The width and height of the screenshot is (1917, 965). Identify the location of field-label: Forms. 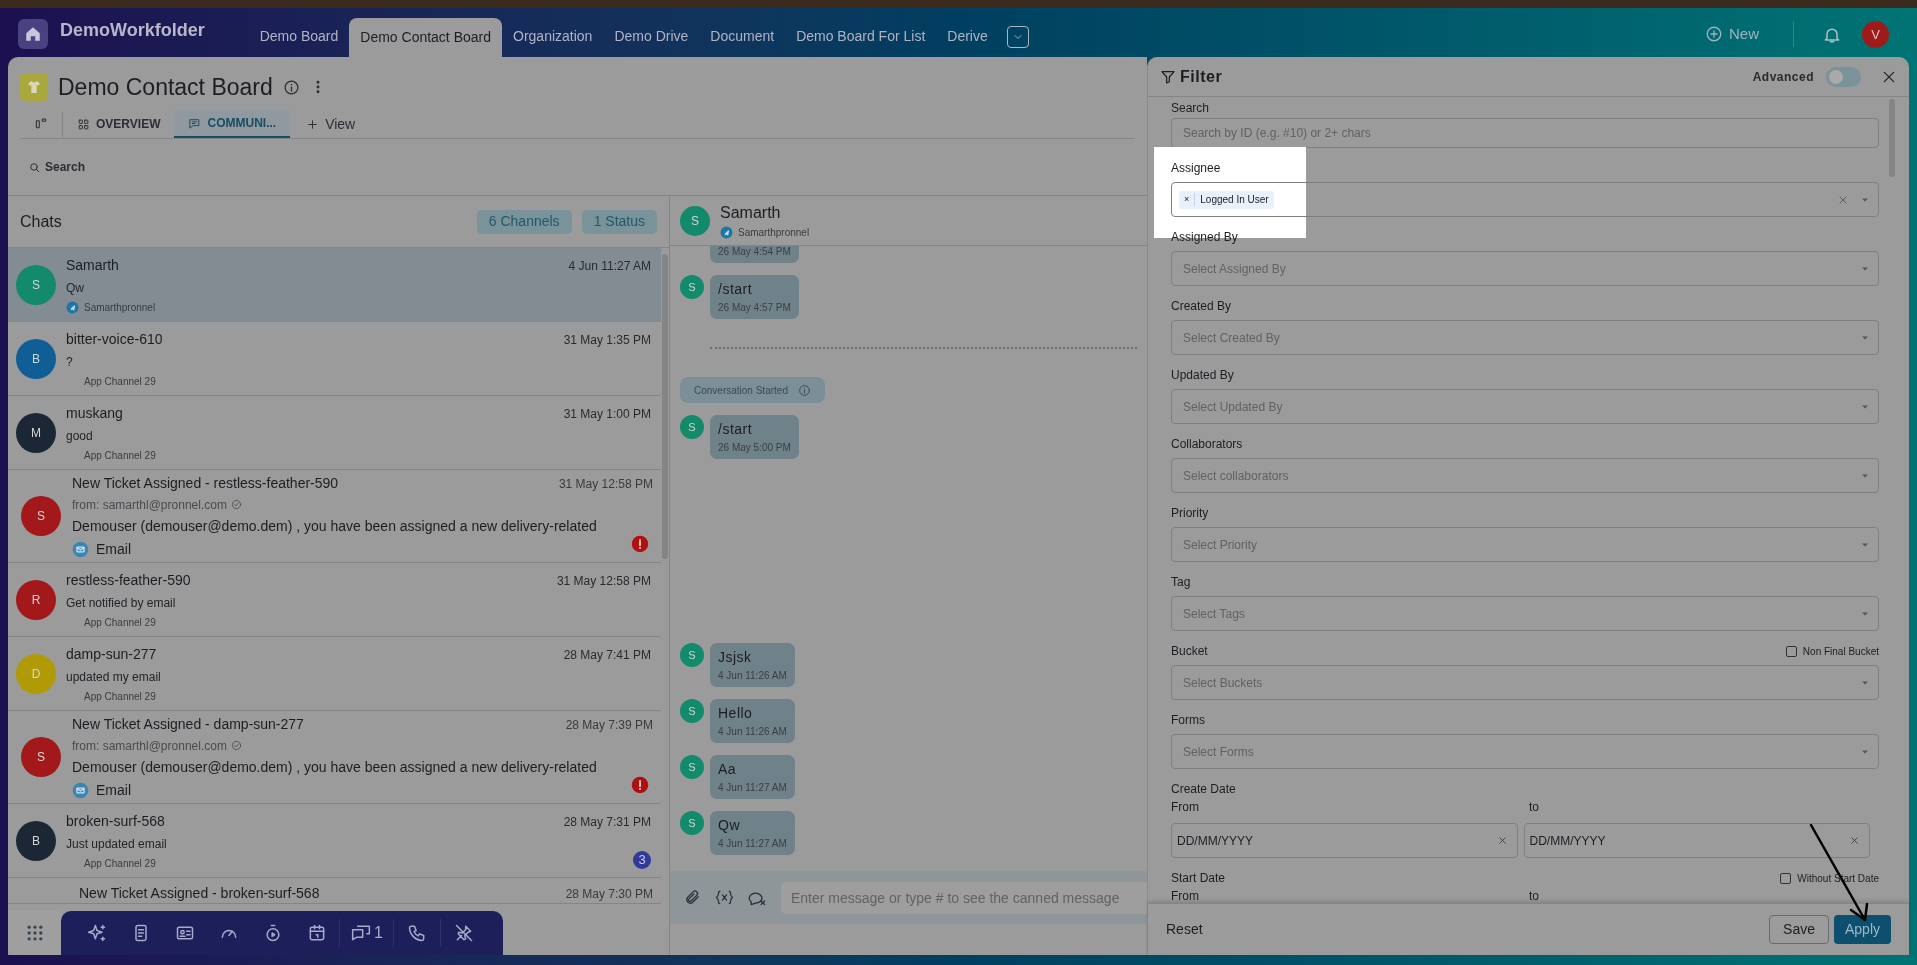
(1188, 720).